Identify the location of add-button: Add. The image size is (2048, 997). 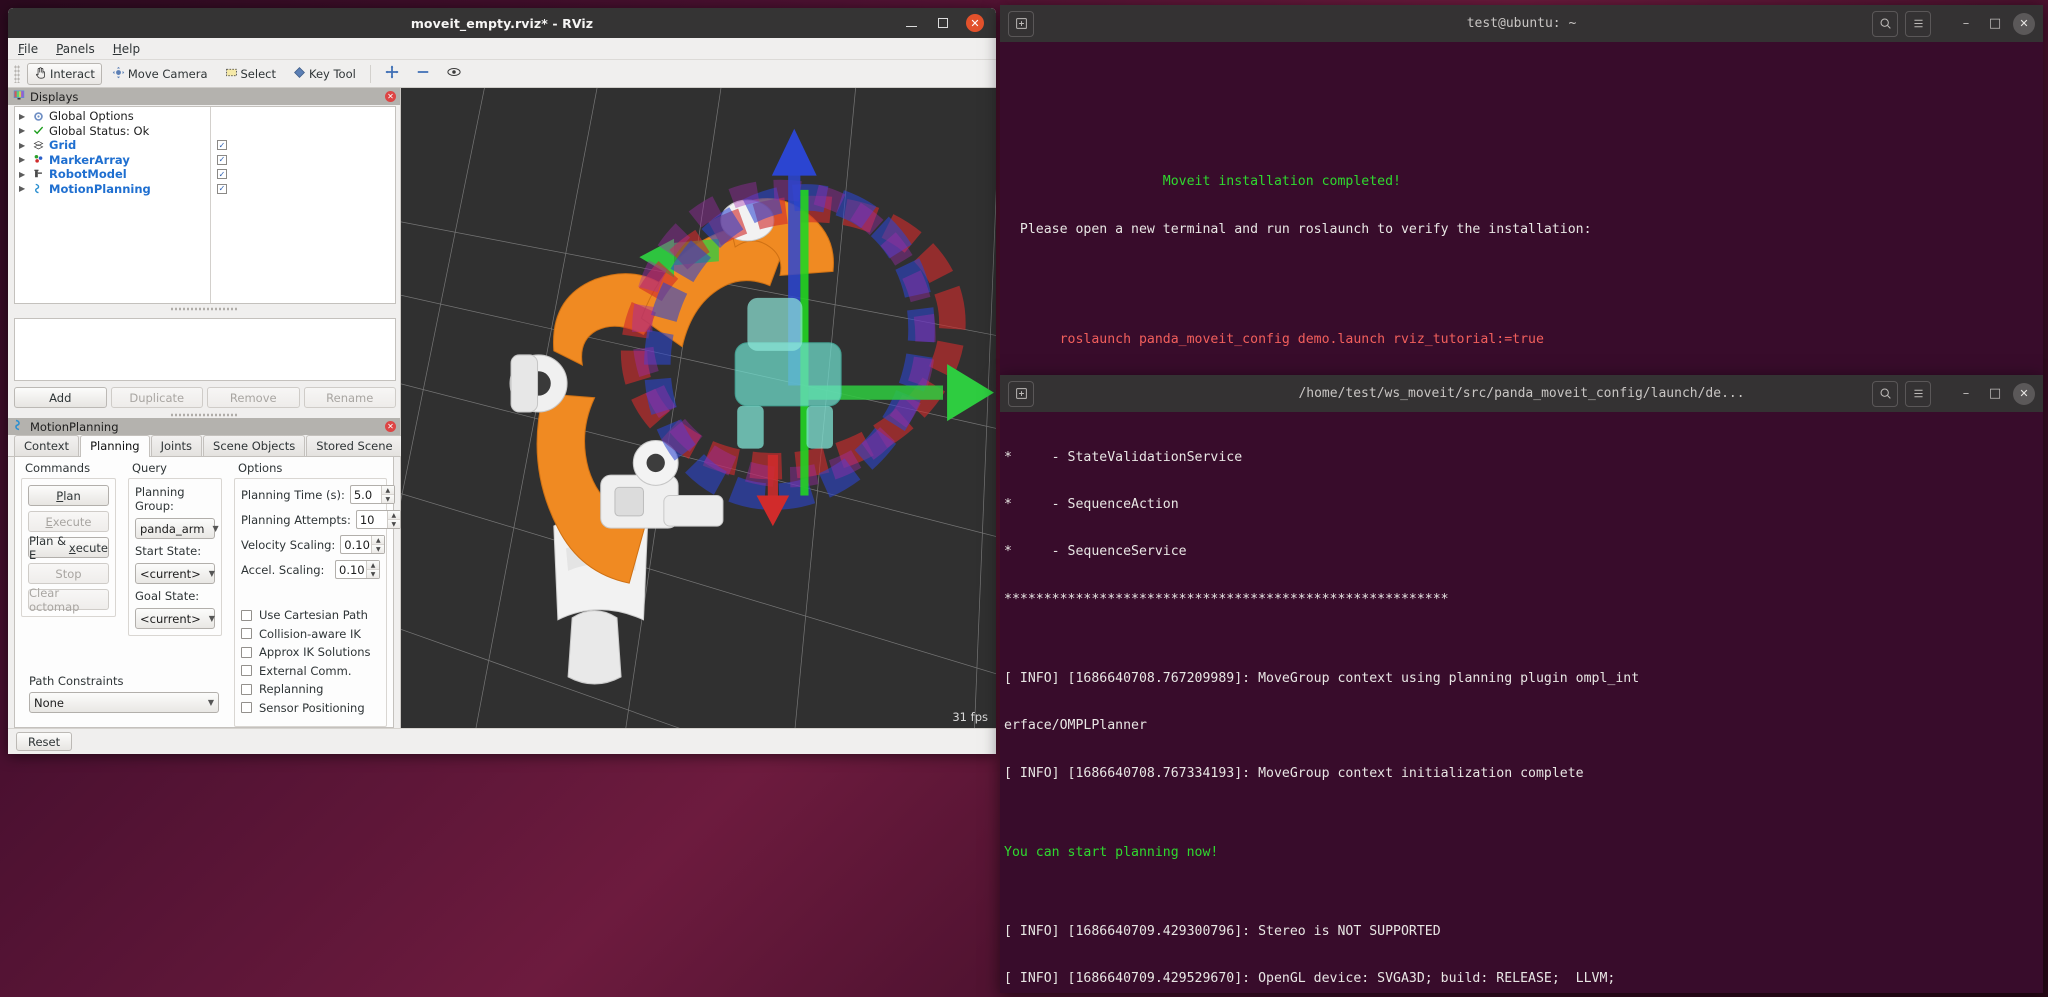
(60, 397).